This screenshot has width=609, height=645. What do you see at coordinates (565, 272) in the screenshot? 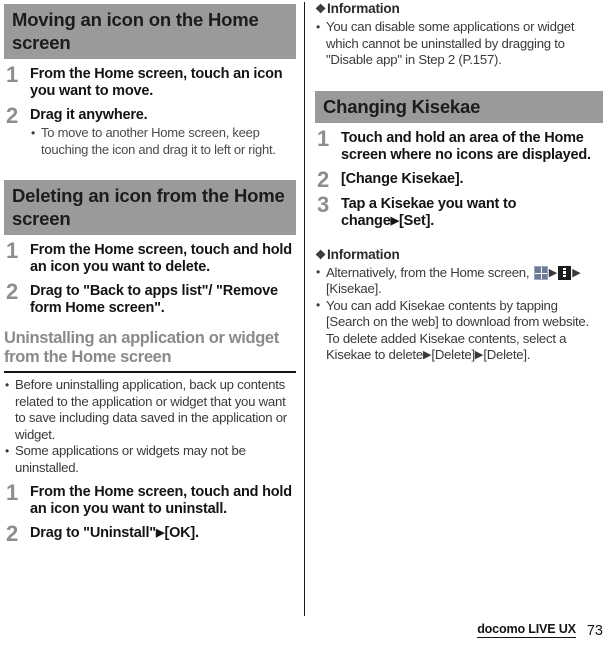
I see `overflow-menu-icon` at bounding box center [565, 272].